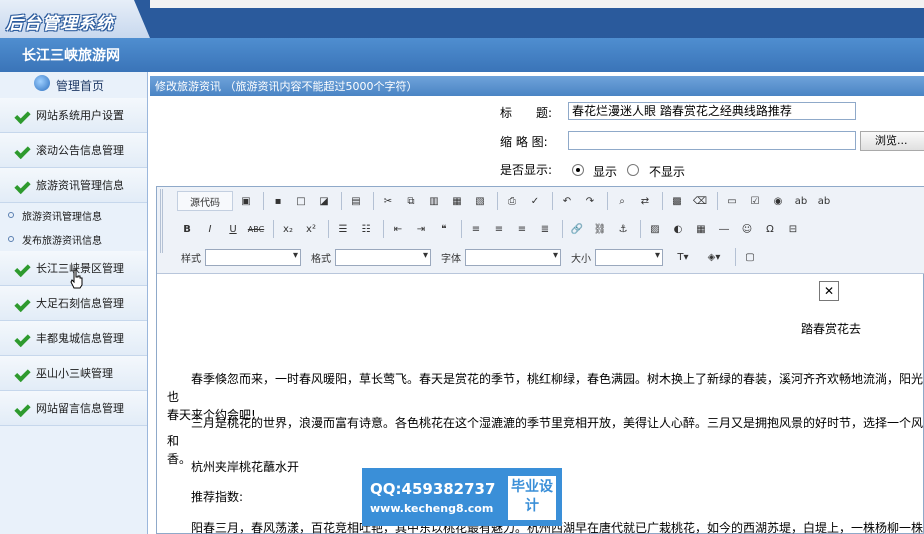 The image size is (924, 534). What do you see at coordinates (677, 201) in the screenshot?
I see `select-all-icon: ▩` at bounding box center [677, 201].